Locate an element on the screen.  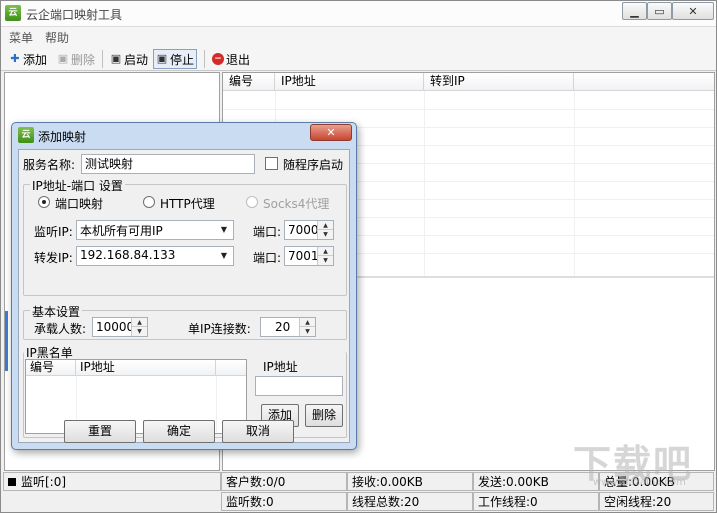
listen-port-stepper: 7000 ▲ ▼ is located at coordinates (309, 230).